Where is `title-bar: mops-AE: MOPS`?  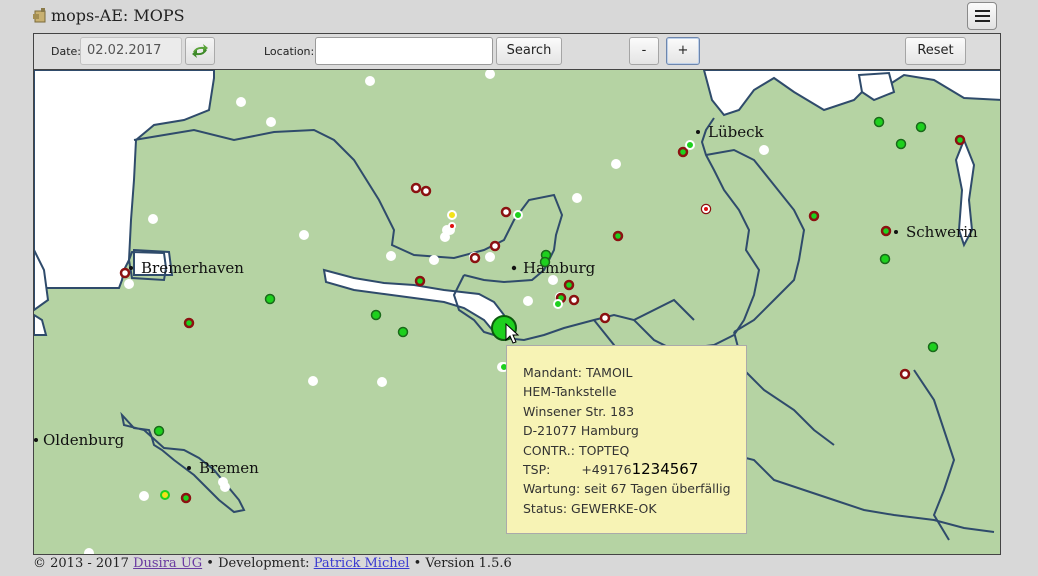 title-bar: mops-AE: MOPS is located at coordinates (519, 17).